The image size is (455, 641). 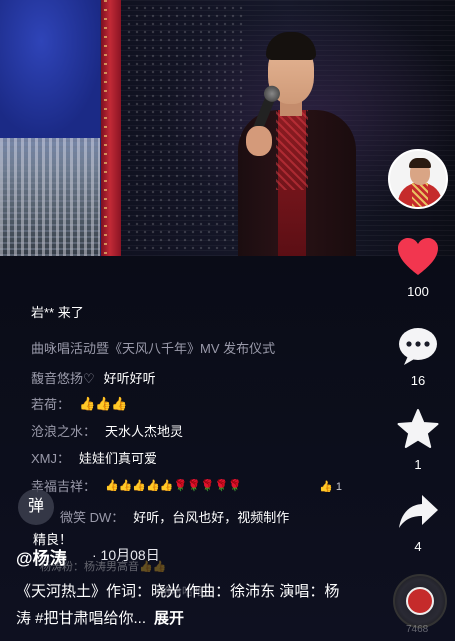 I want to click on comment-text: 娃娃们真可爱, so click(x=118, y=458).